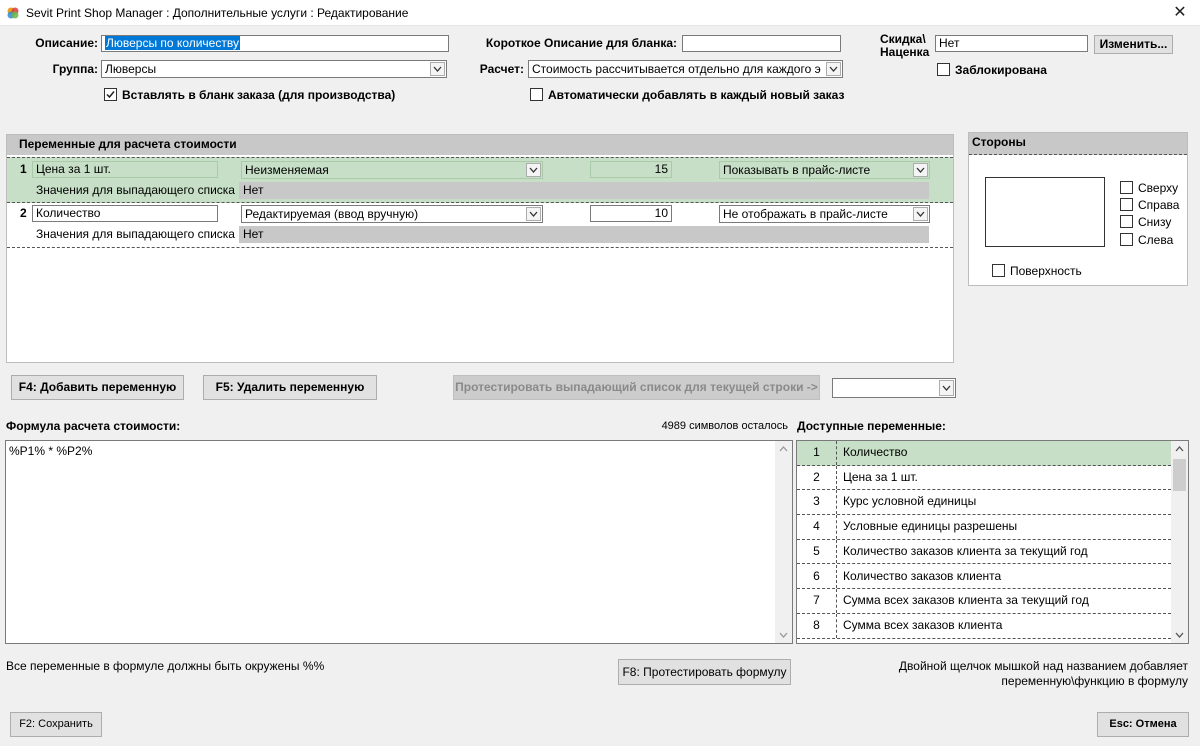 This screenshot has width=1200, height=746. Describe the element at coordinates (392, 214) in the screenshot. I see `variable-type-combo: Редактируемая (ввод вручную)` at that location.